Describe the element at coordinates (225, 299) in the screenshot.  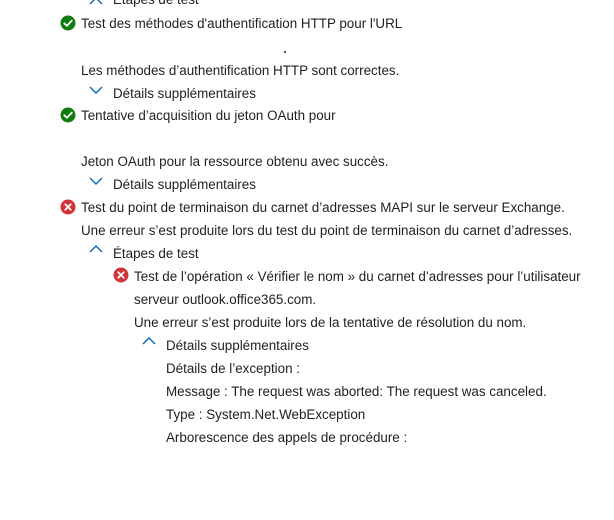
I see `substep-title-line2: serveur outlook.office365.com.` at that location.